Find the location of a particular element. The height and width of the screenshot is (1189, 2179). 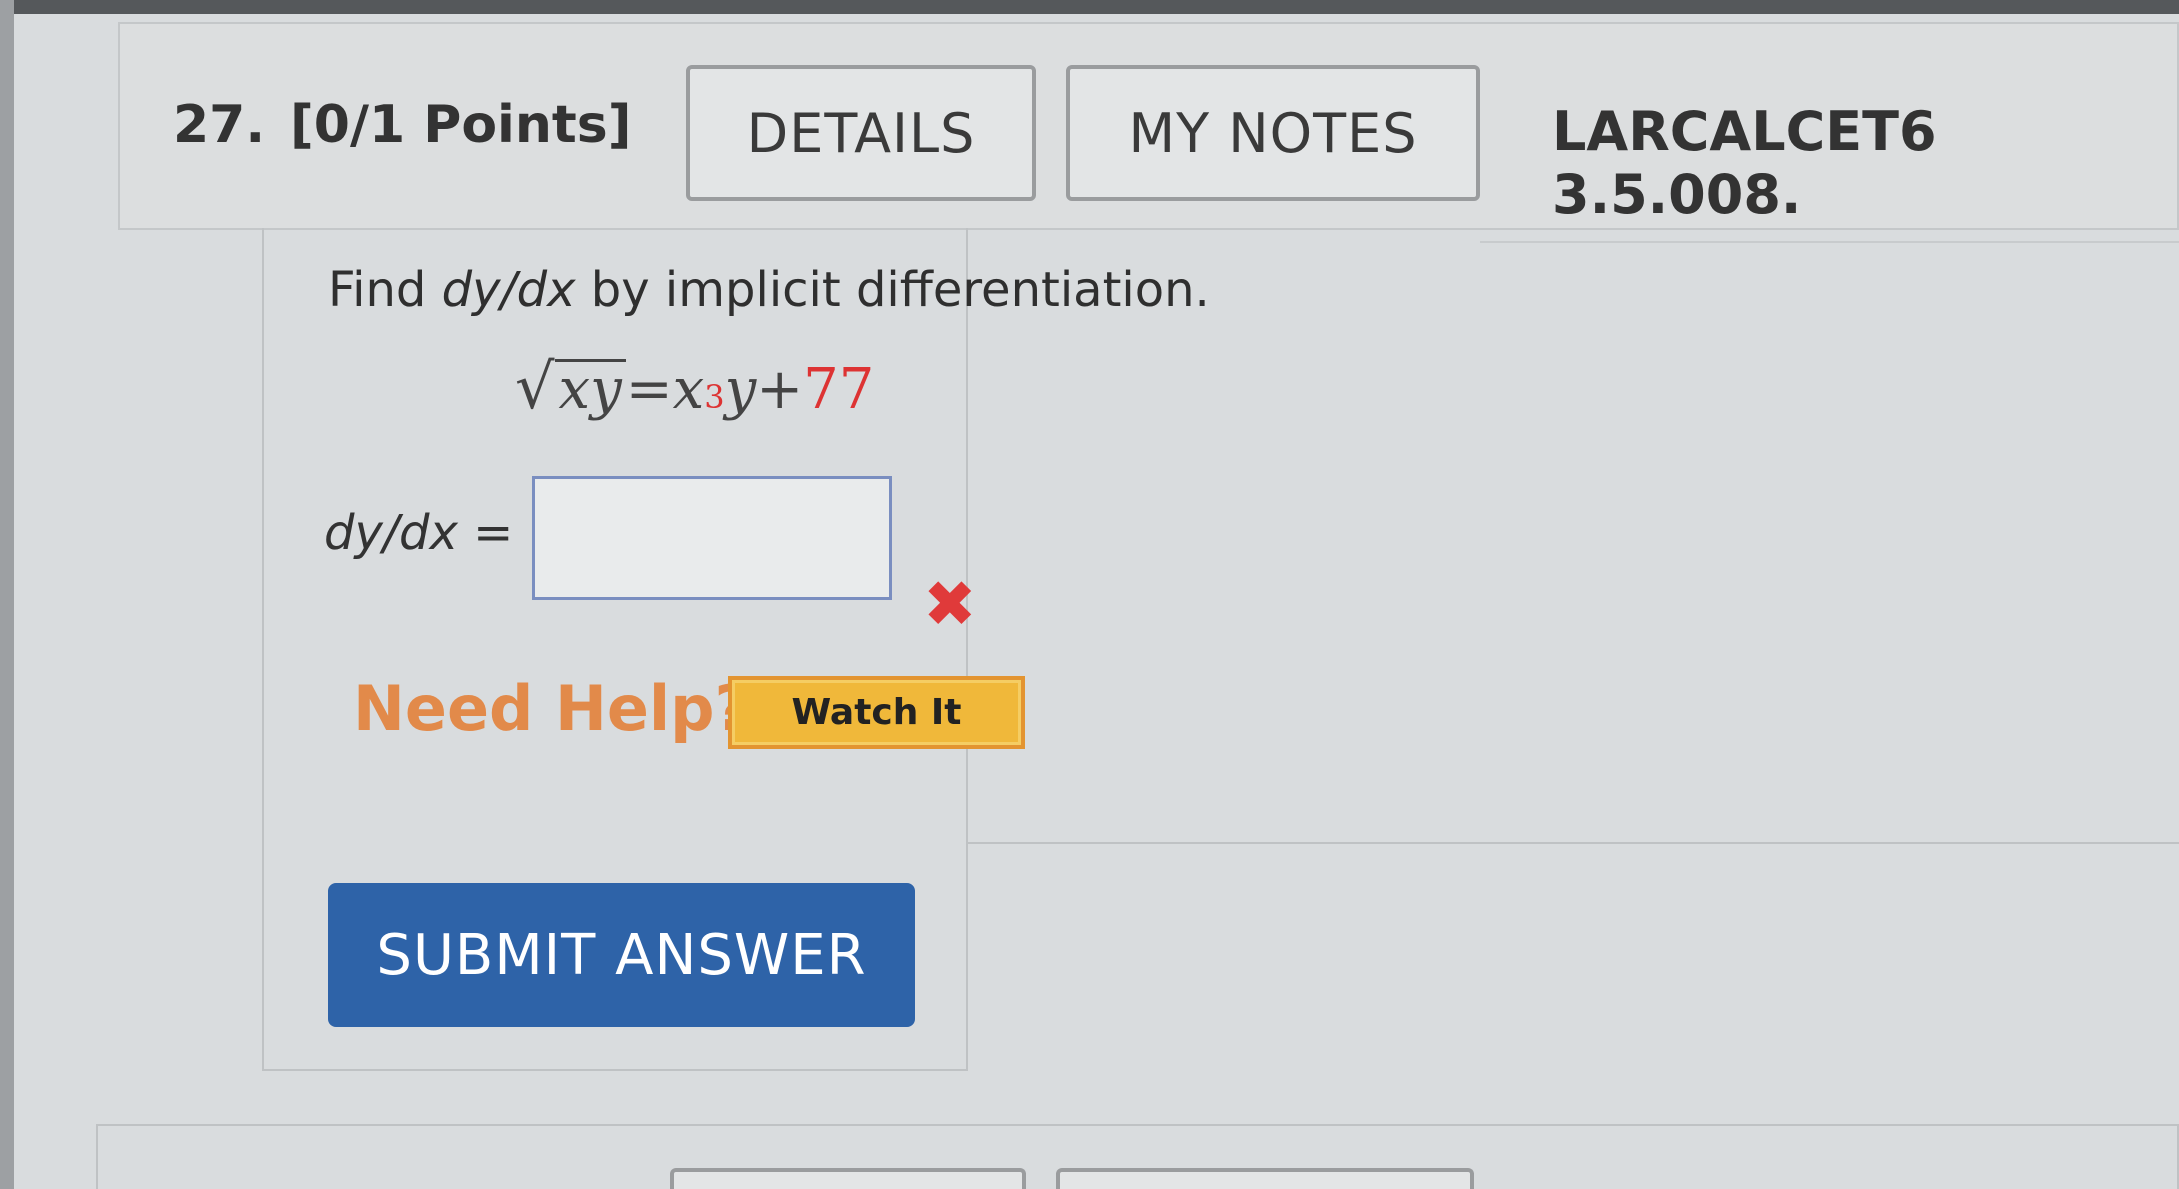

body-divider is located at coordinates (1572, 843).